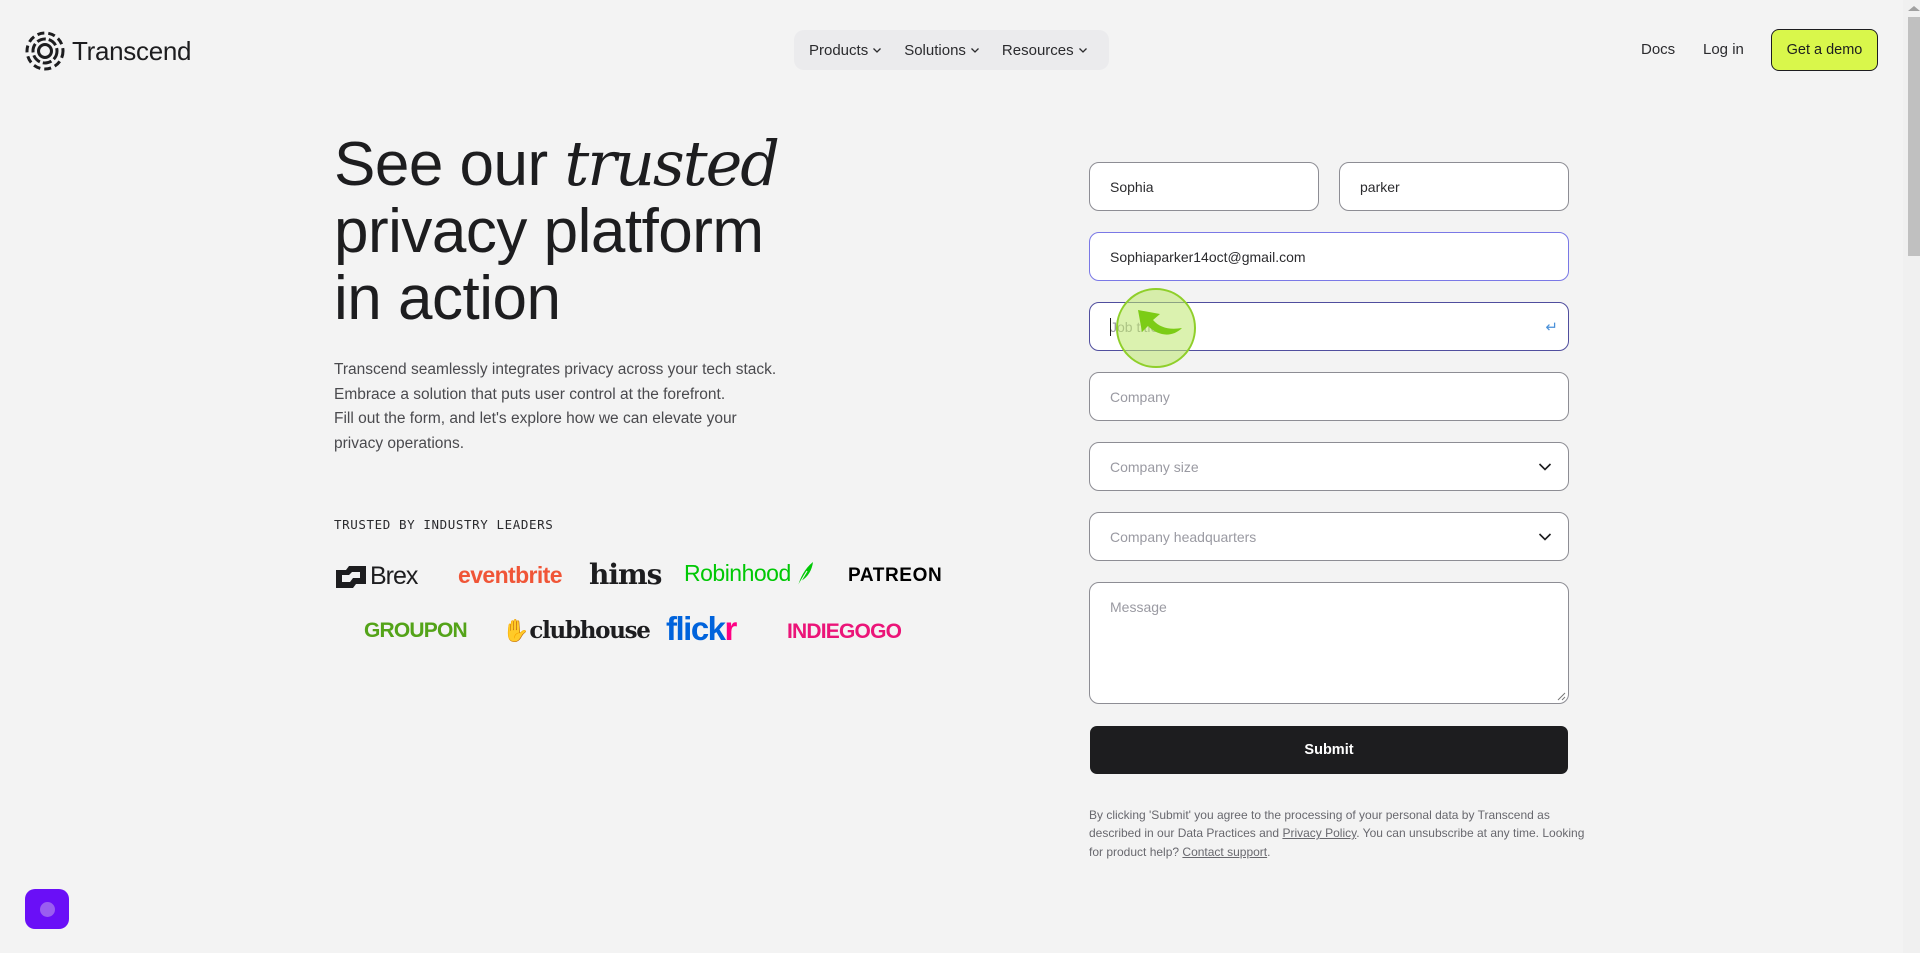 The width and height of the screenshot is (1920, 953). I want to click on nav-solutions: Solutions, so click(942, 50).